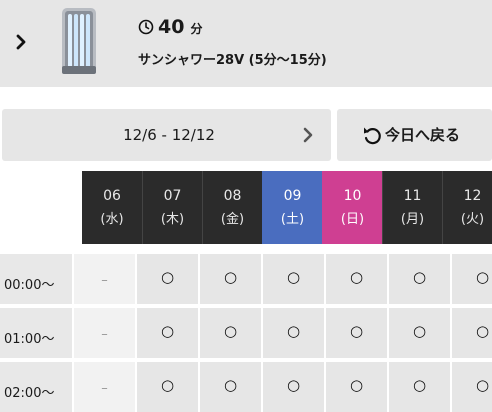  What do you see at coordinates (292, 196) in the screenshot?
I see `date-day: 09` at bounding box center [292, 196].